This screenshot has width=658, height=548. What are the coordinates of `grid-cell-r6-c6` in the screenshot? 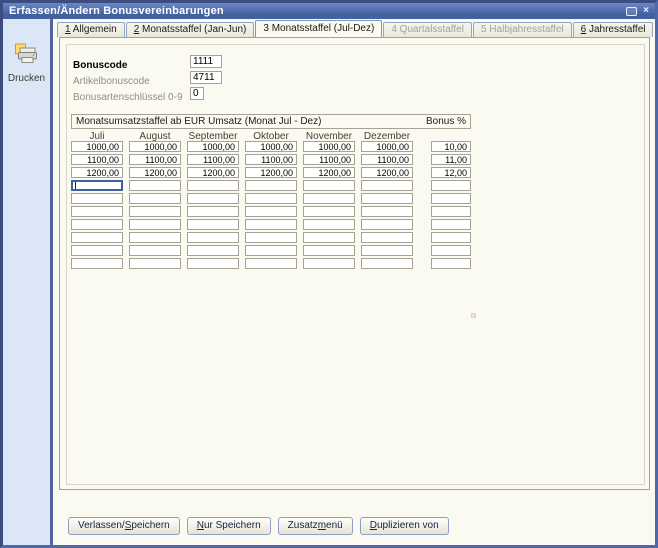 It's located at (387, 211).